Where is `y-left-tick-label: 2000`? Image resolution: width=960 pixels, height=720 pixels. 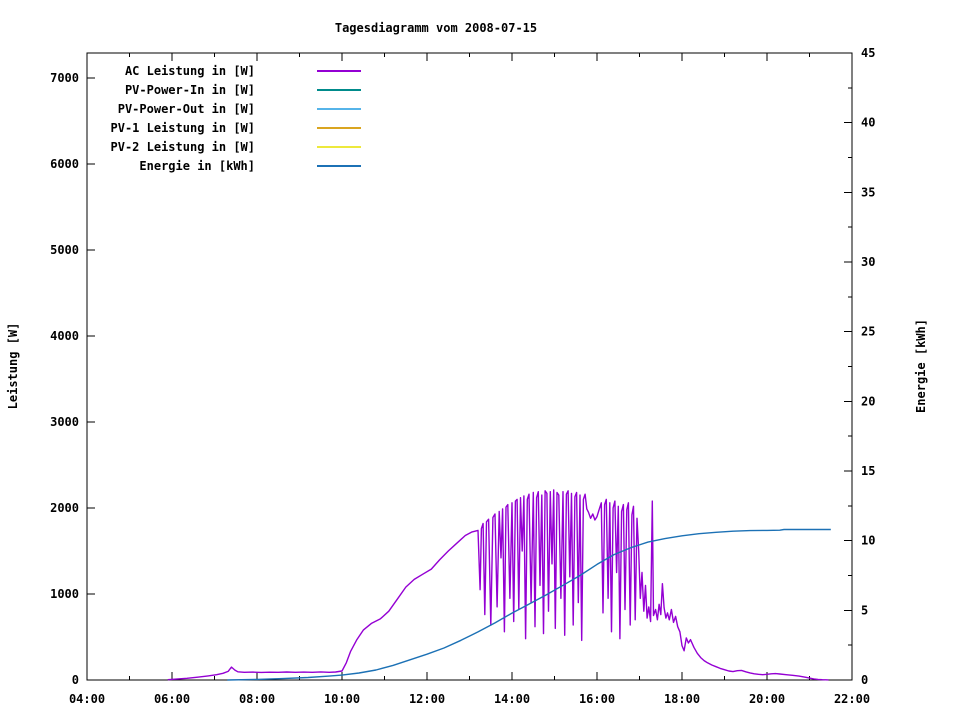
y-left-tick-label: 2000 is located at coordinates (64, 508).